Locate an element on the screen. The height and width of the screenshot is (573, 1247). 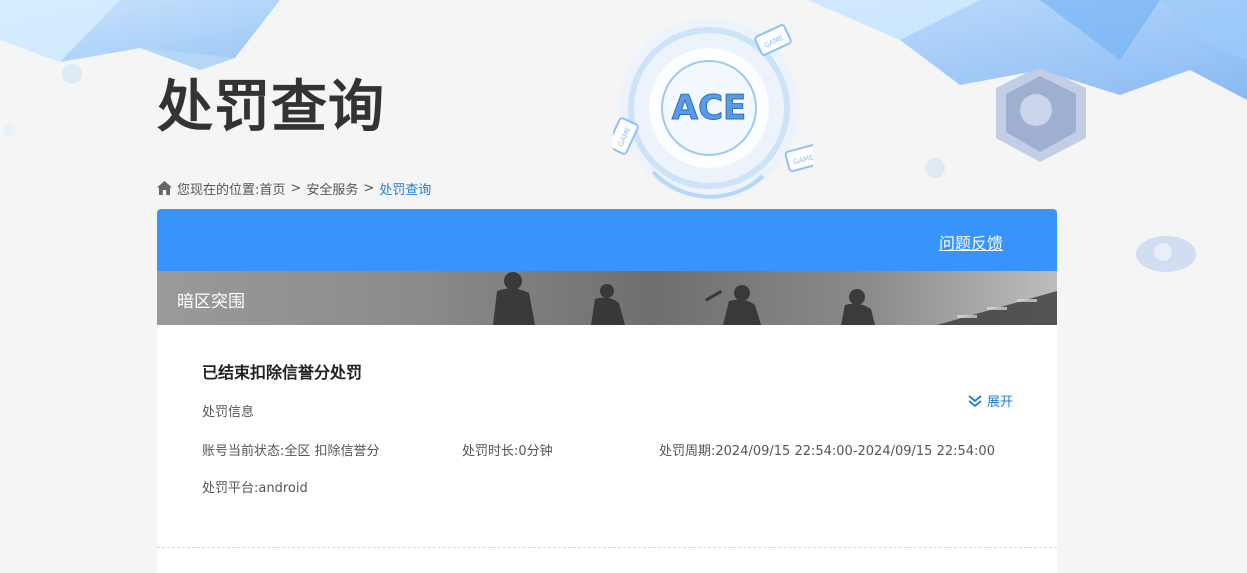
record-title: 已结束扣除信誉分处罚 is located at coordinates (282, 372).